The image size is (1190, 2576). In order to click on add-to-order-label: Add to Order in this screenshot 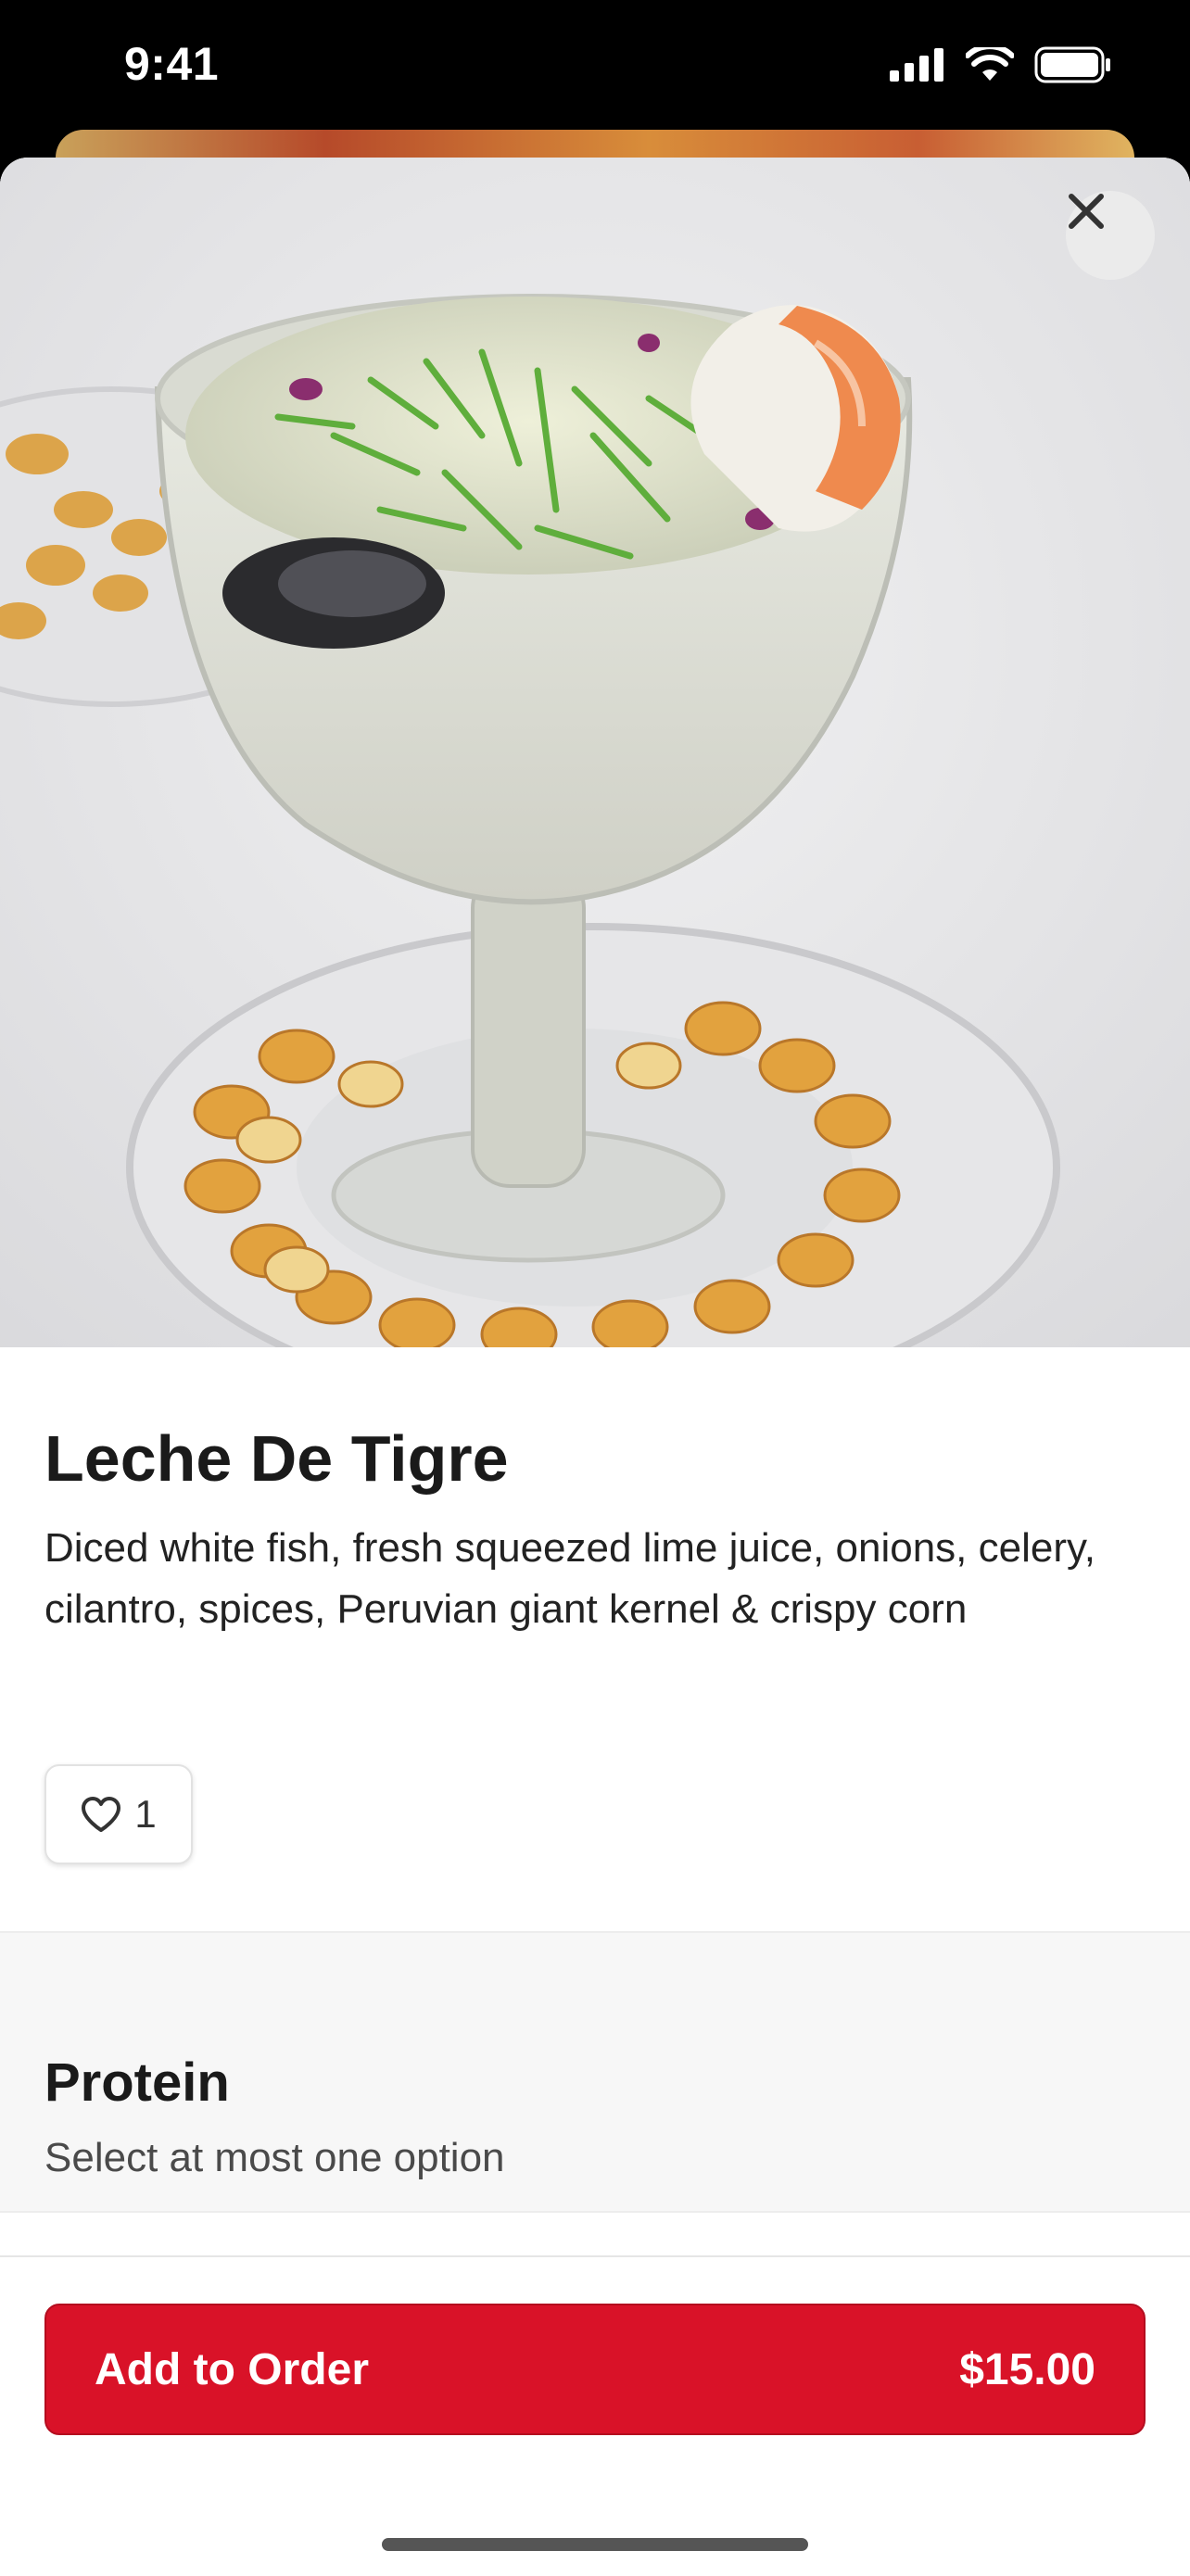, I will do `click(232, 2369)`.